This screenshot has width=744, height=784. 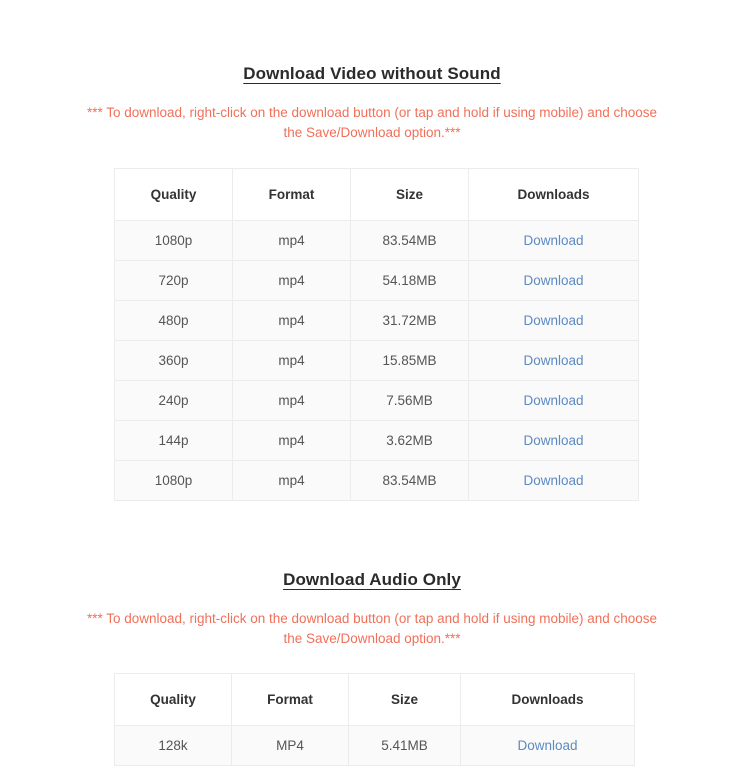 I want to click on notice-table-spacer, so click(x=372, y=155).